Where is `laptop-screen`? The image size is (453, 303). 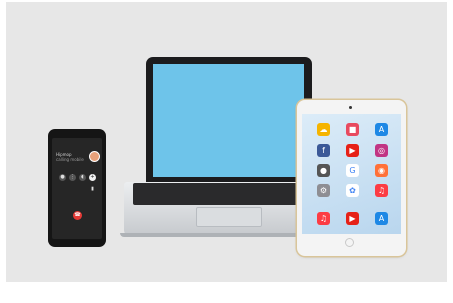
laptop-screen is located at coordinates (228, 120).